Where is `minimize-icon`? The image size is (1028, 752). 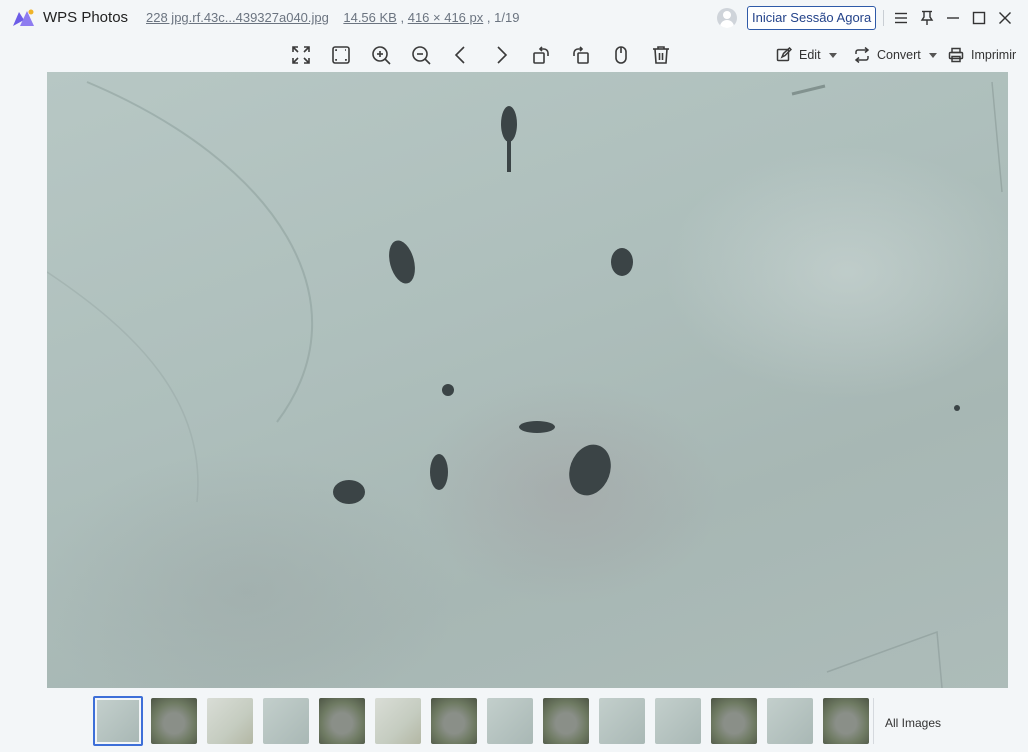 minimize-icon is located at coordinates (953, 18).